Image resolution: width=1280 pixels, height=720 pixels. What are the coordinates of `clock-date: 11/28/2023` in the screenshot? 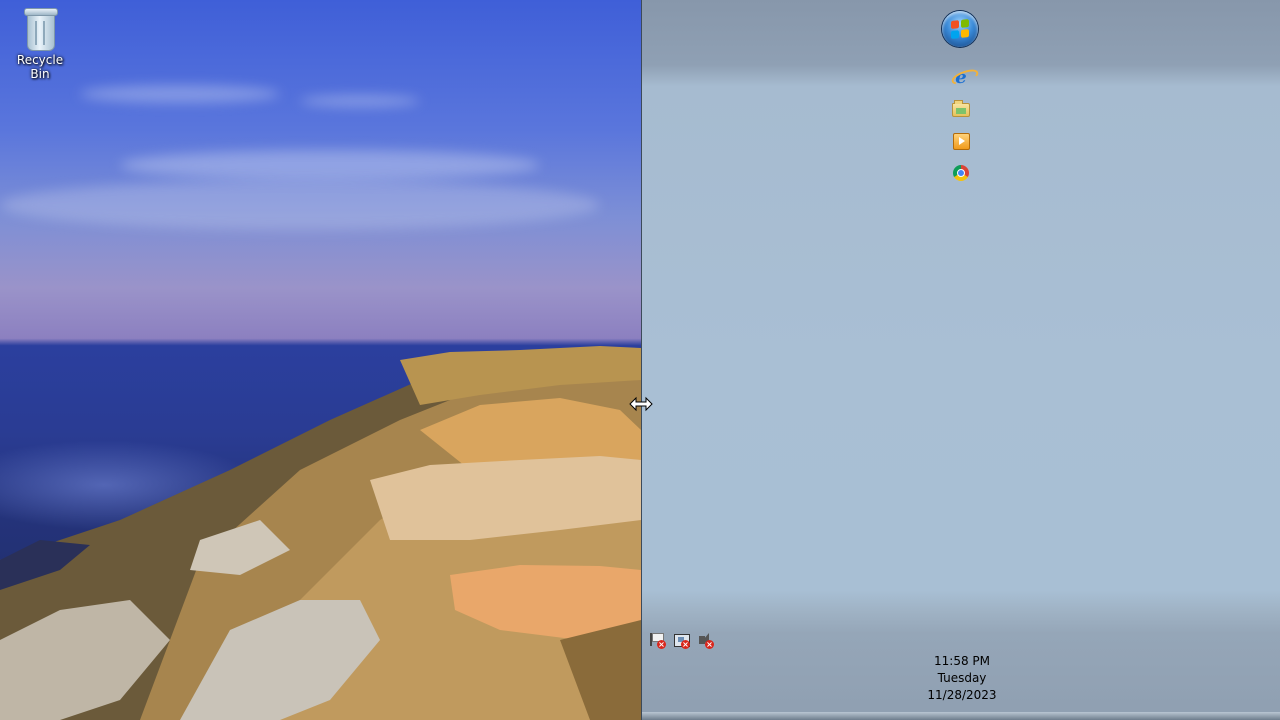 It's located at (962, 695).